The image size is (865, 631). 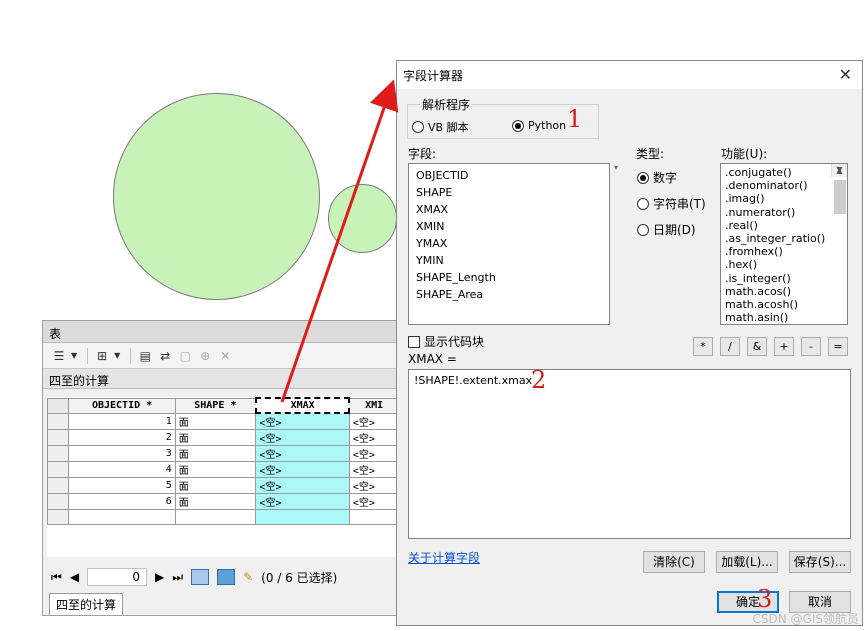 I want to click on functions-scrollbar: ▲ ▼, so click(x=839, y=189).